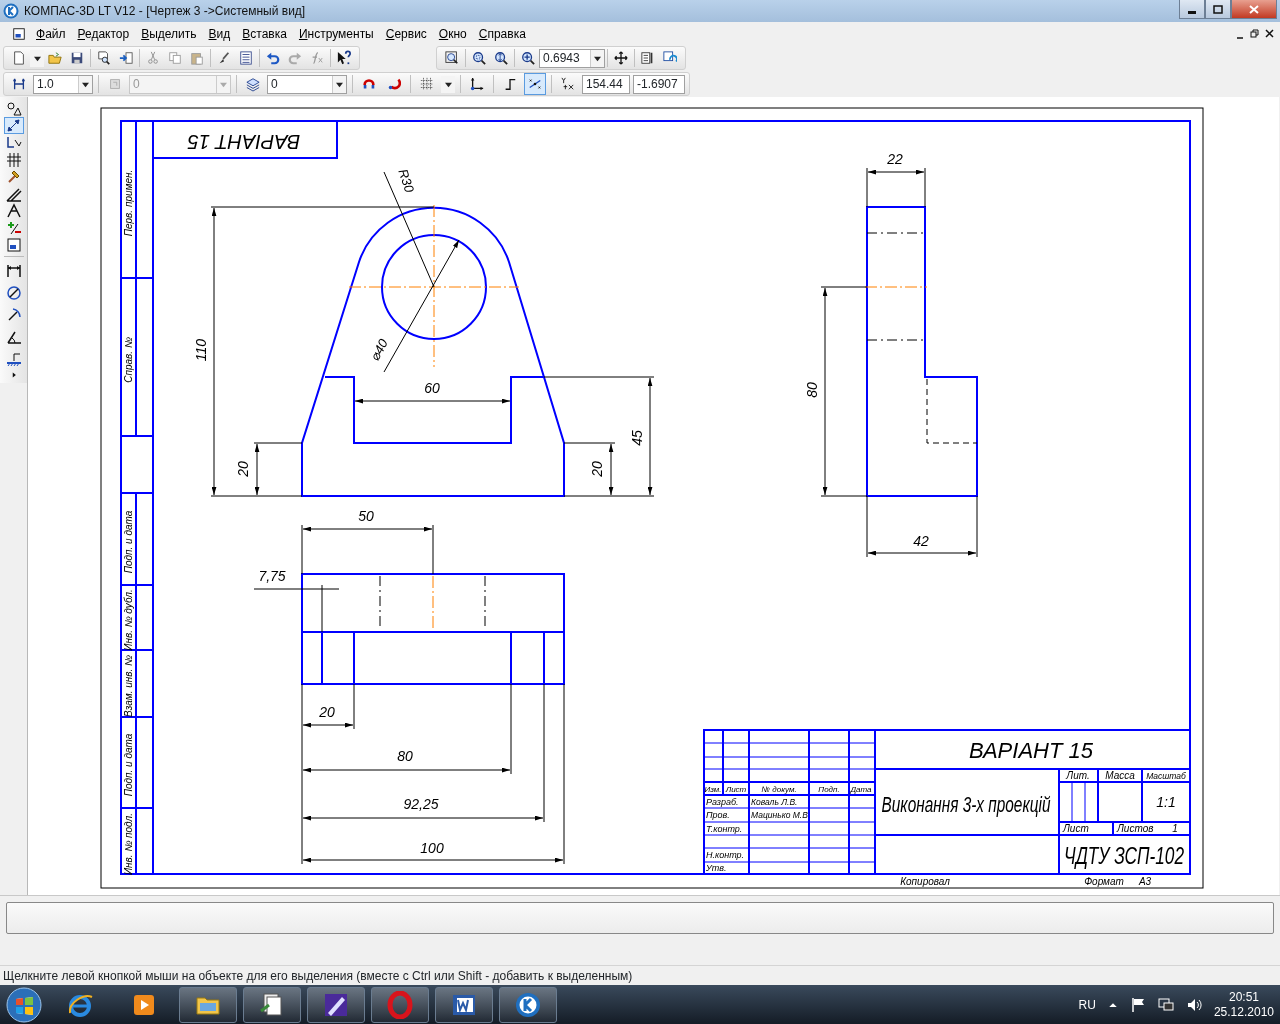 Image resolution: width=1280 pixels, height=1024 pixels. I want to click on dimension-label: 42, so click(921, 541).